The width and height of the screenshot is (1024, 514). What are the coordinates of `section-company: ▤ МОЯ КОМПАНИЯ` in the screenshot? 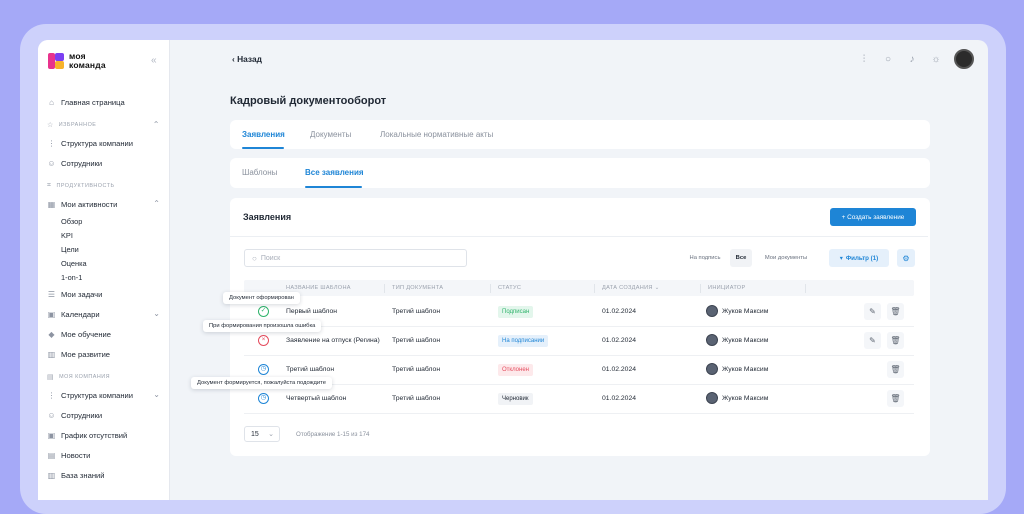 It's located at (104, 376).